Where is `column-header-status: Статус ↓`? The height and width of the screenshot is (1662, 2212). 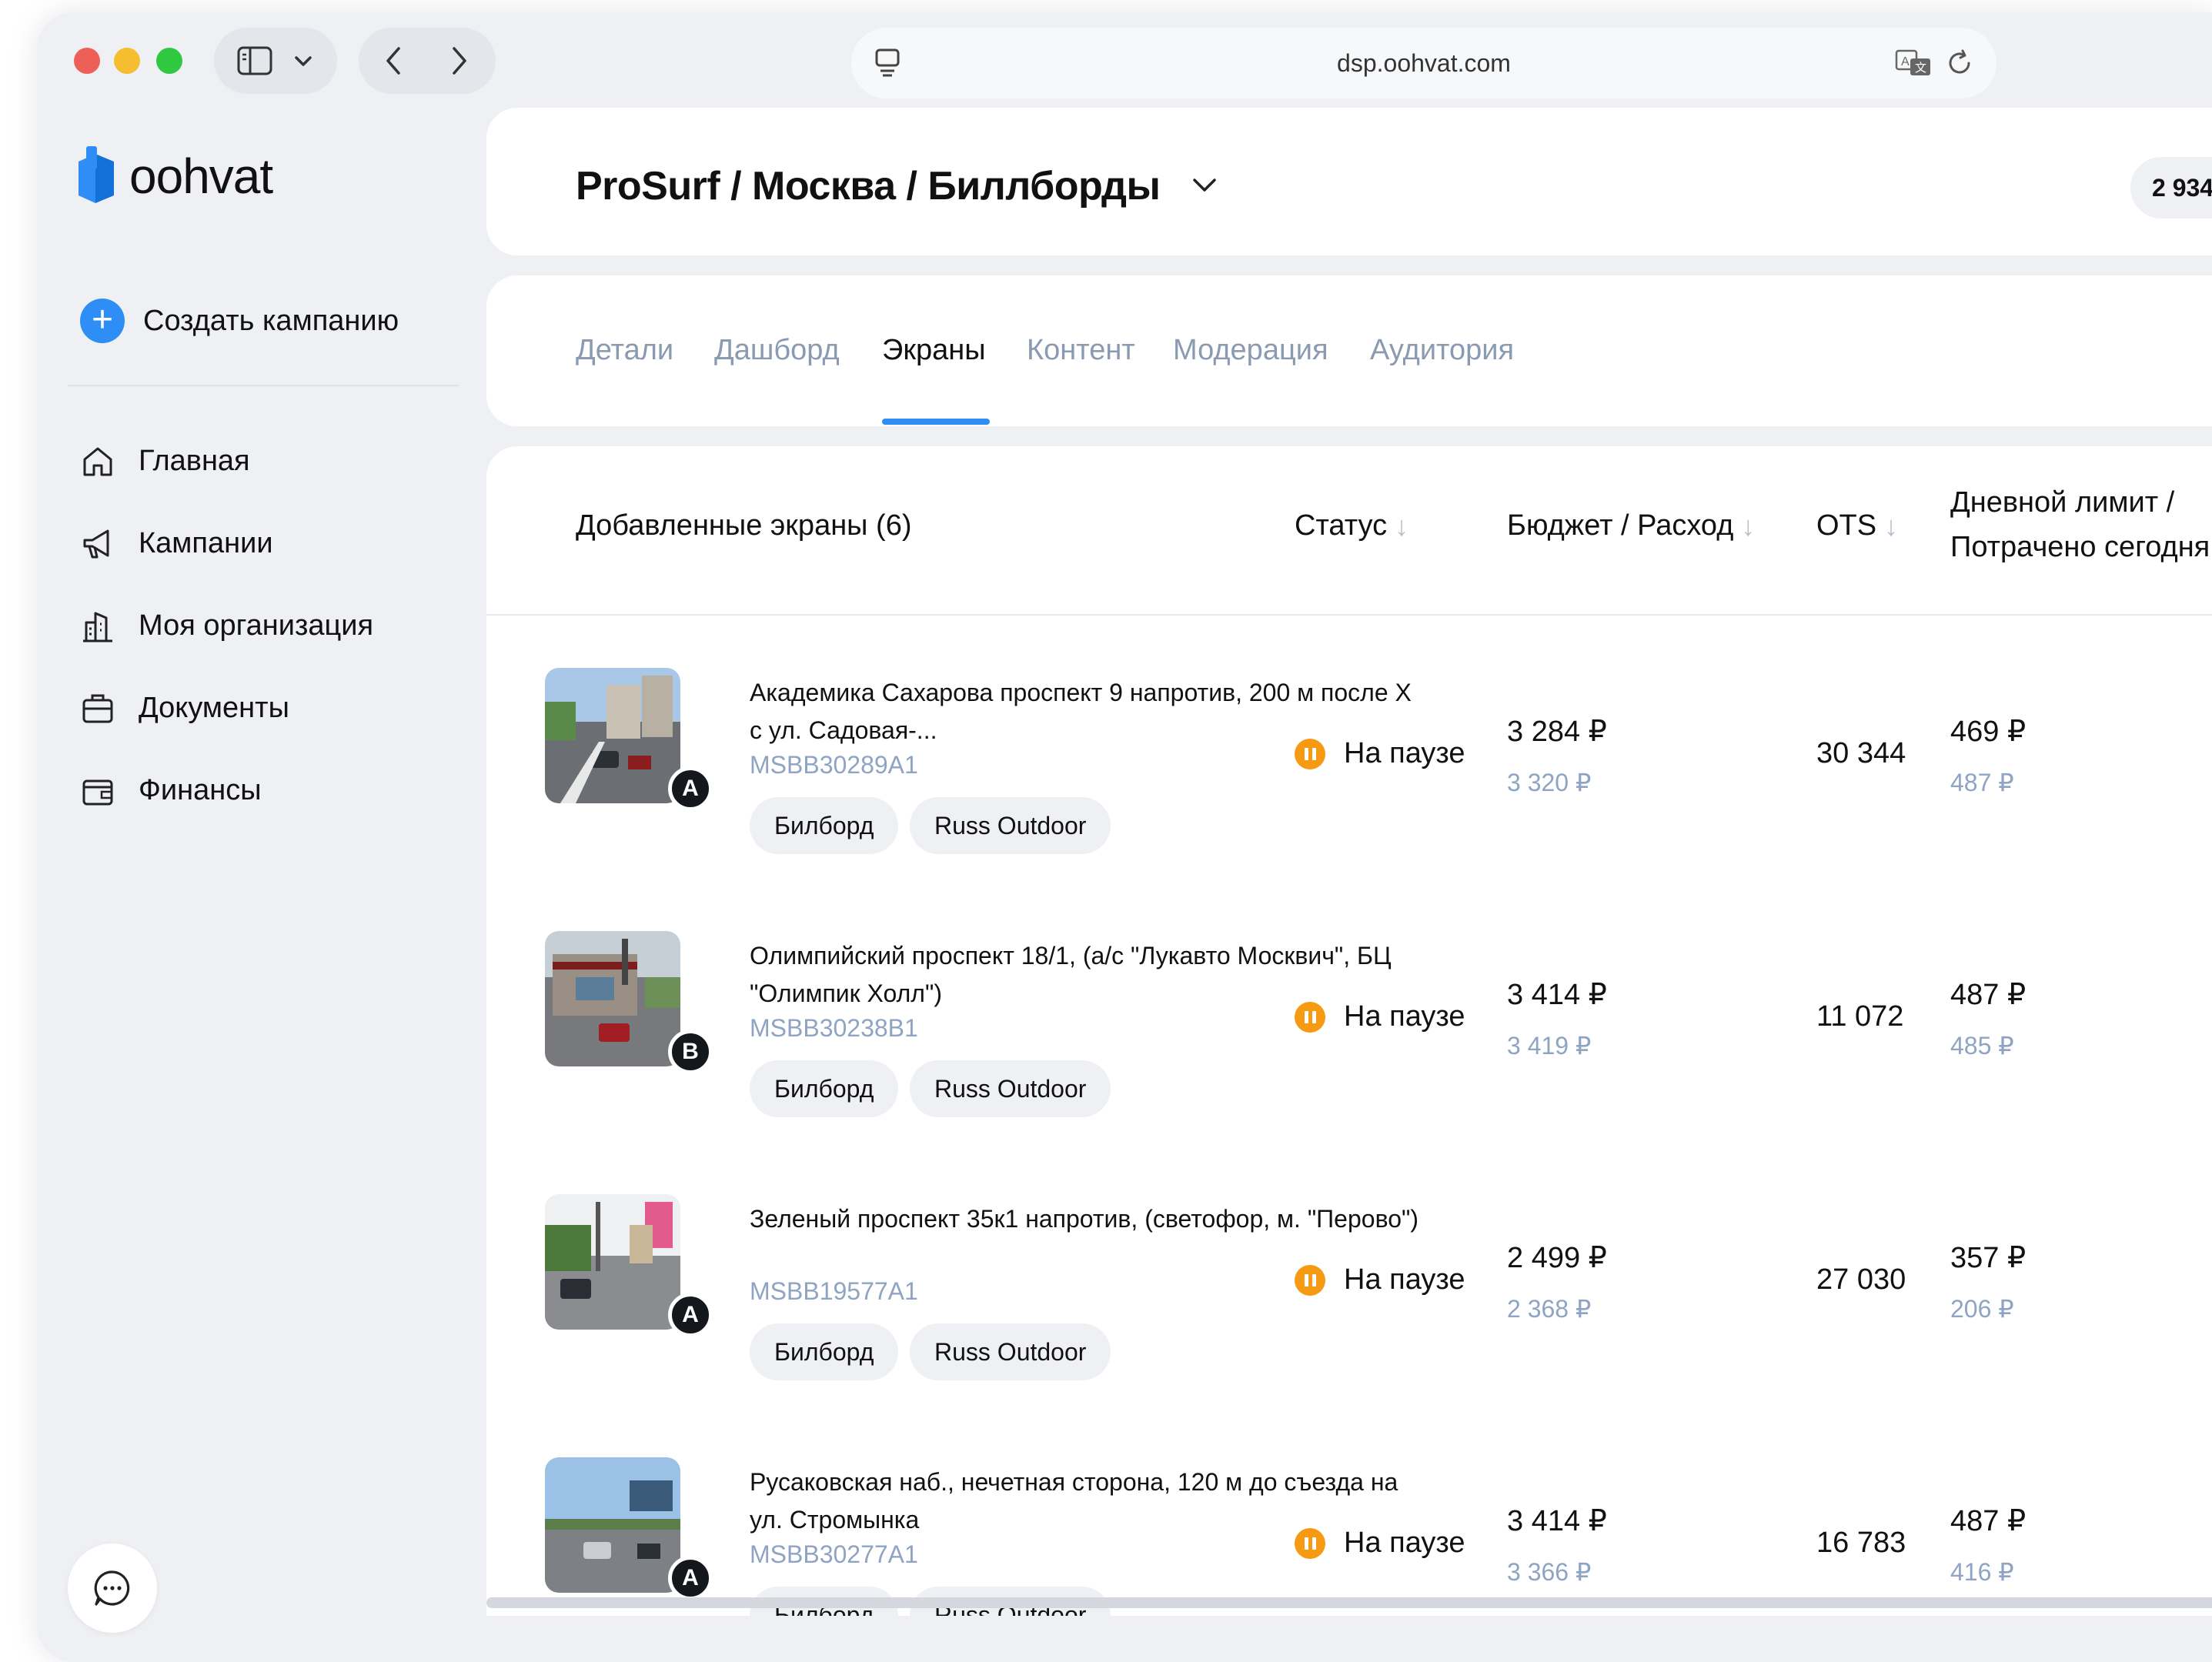
column-header-status: Статус ↓ is located at coordinates (1351, 525).